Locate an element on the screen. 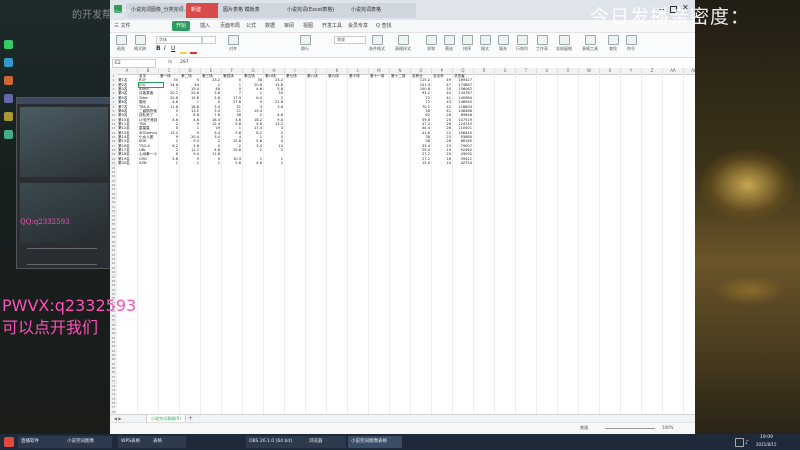 Image resolution: width=800 pixels, height=450 pixels. taskbar-item: 小说完词图像 is located at coordinates (88, 442).